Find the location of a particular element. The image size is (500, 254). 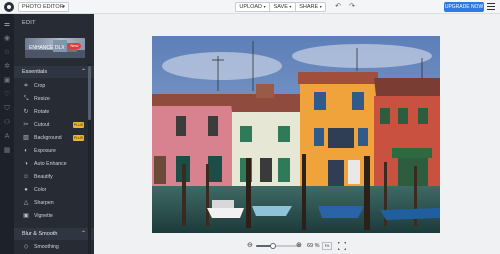

upgrade-now-button: UPGRADE NOW is located at coordinates (464, 7).